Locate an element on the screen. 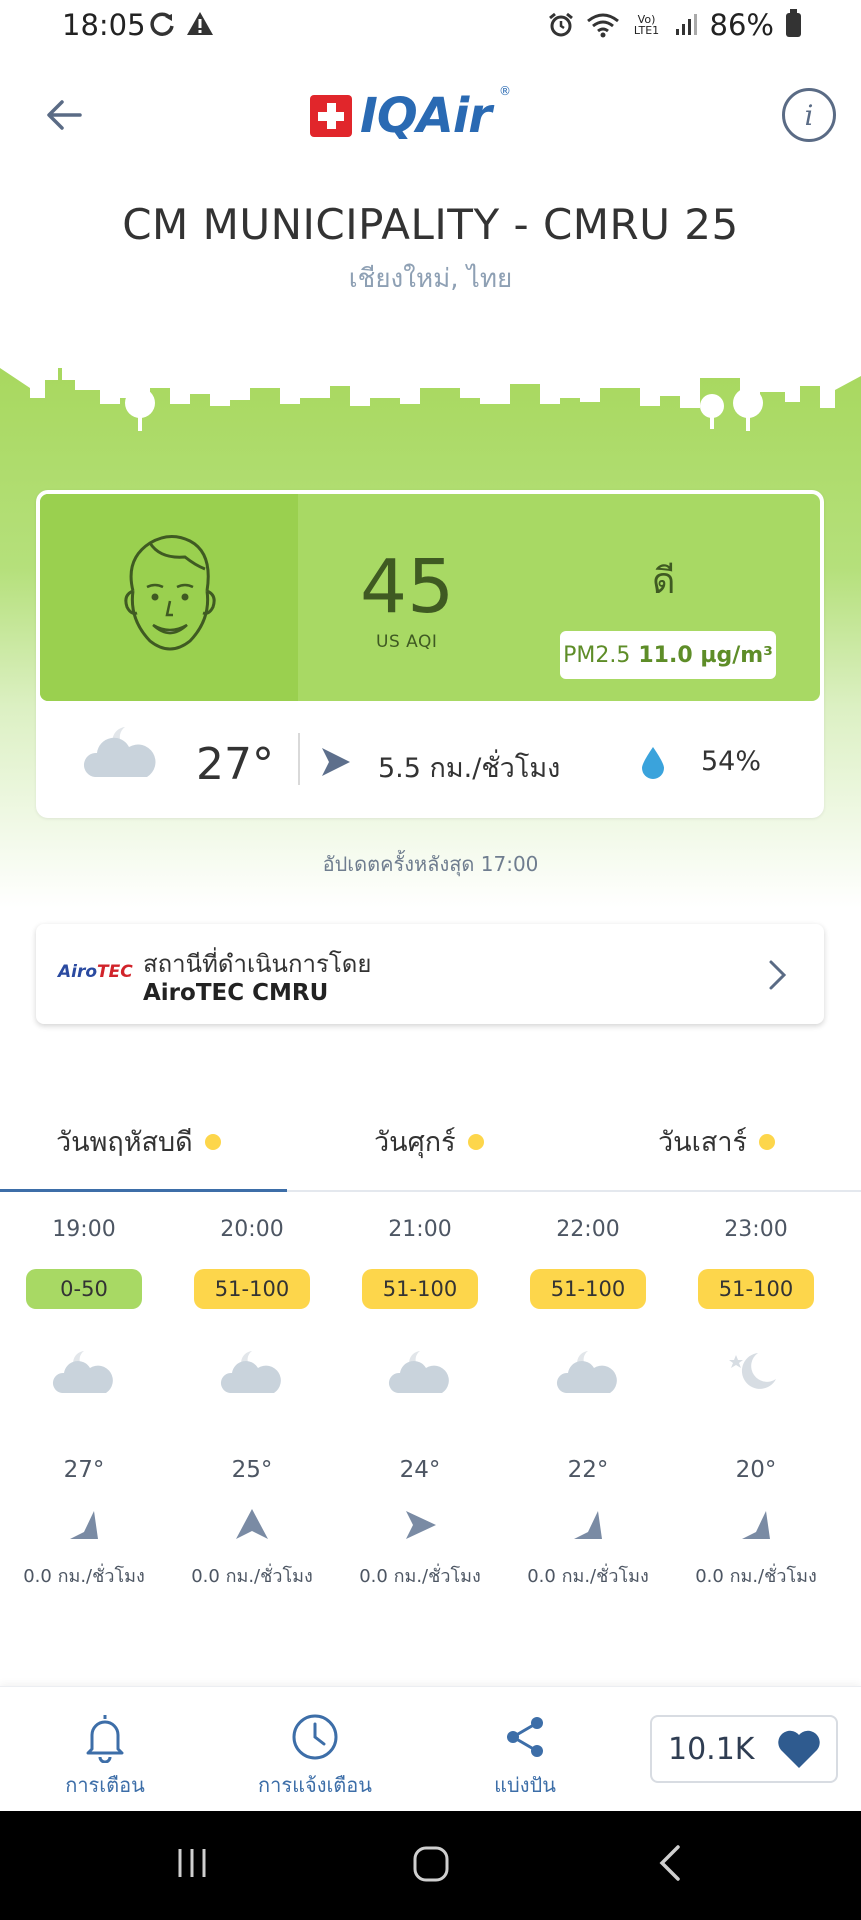 Image resolution: width=861 pixels, height=1920 pixels. home-icon is located at coordinates (431, 1864).